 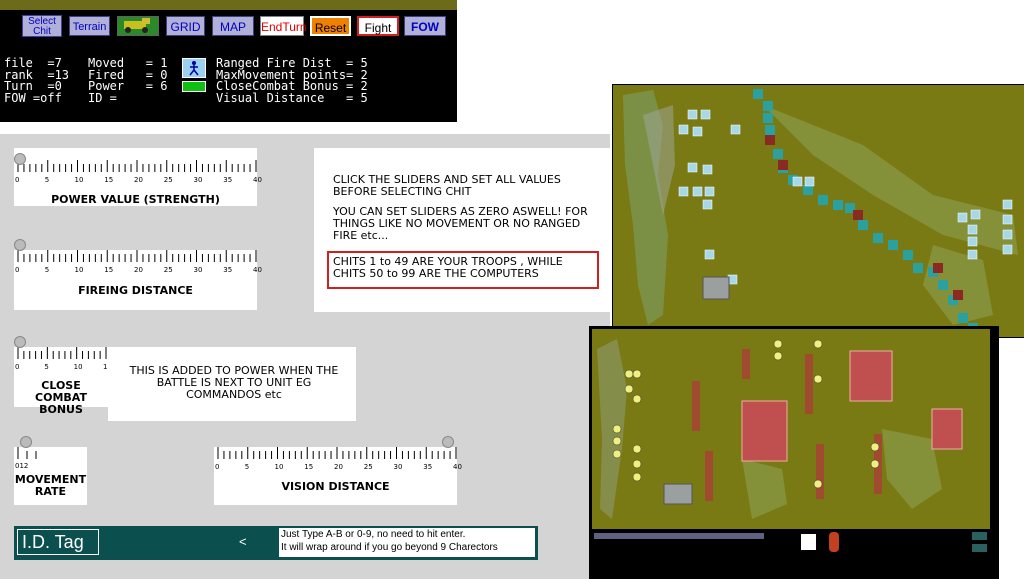 What do you see at coordinates (135, 290) in the screenshot?
I see `fire-distance-slider-label: FIREING DISTANCE` at bounding box center [135, 290].